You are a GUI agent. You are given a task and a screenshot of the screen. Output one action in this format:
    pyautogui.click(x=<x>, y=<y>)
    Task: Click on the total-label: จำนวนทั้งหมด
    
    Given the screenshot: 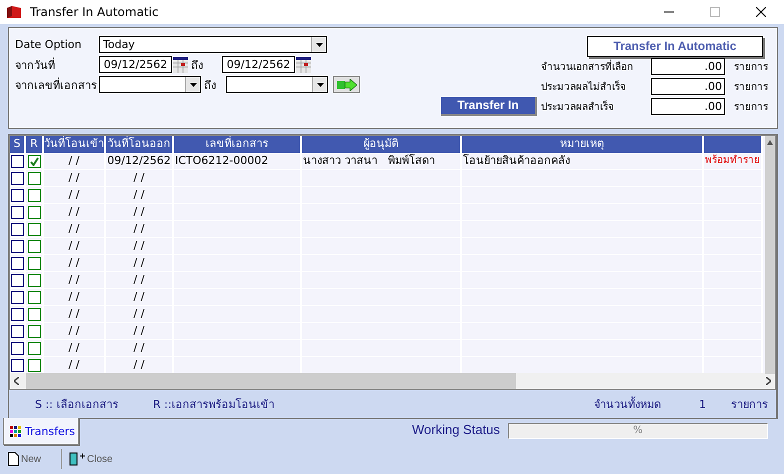 What is the action you would take?
    pyautogui.click(x=627, y=404)
    